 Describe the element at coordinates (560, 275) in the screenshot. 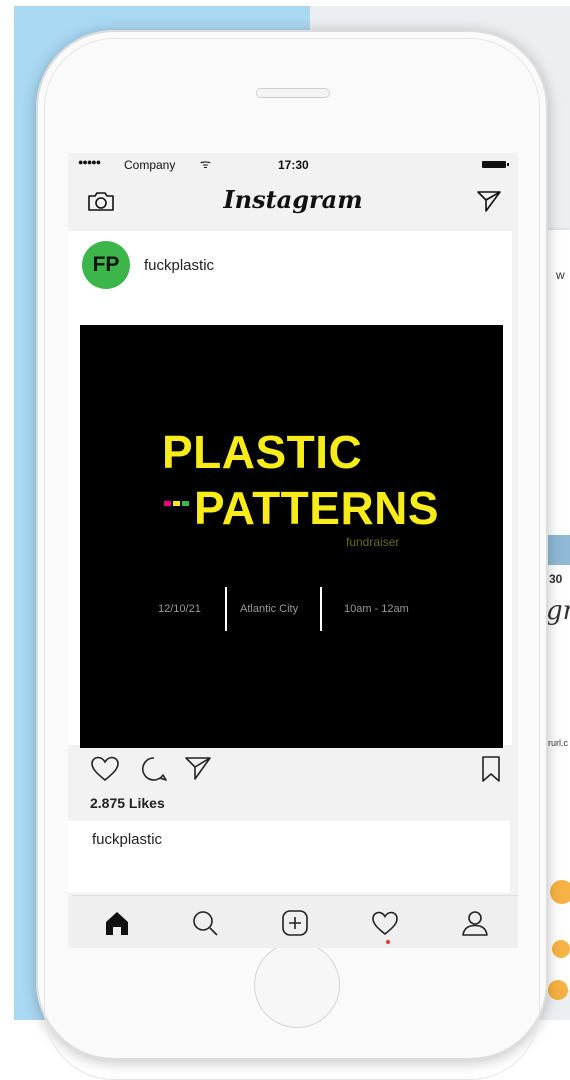

I see `background-text: w` at that location.